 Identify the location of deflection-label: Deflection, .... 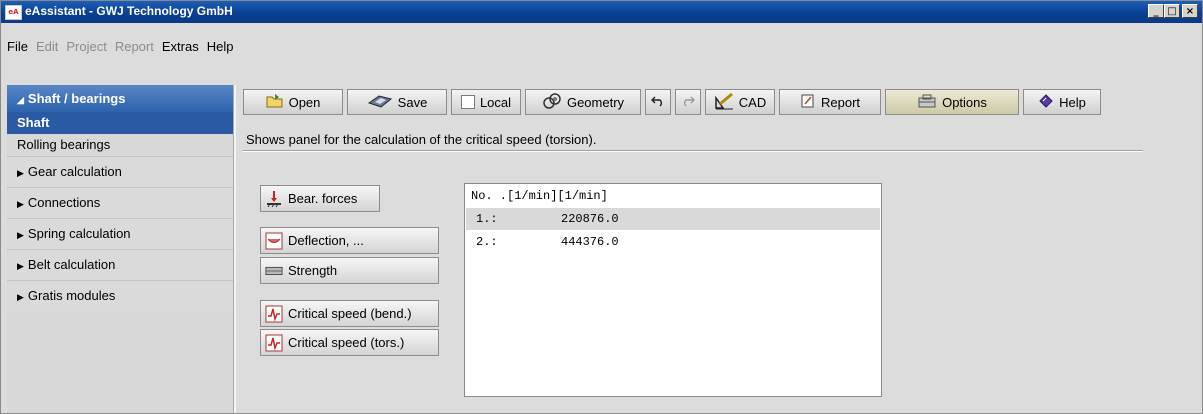
(326, 240).